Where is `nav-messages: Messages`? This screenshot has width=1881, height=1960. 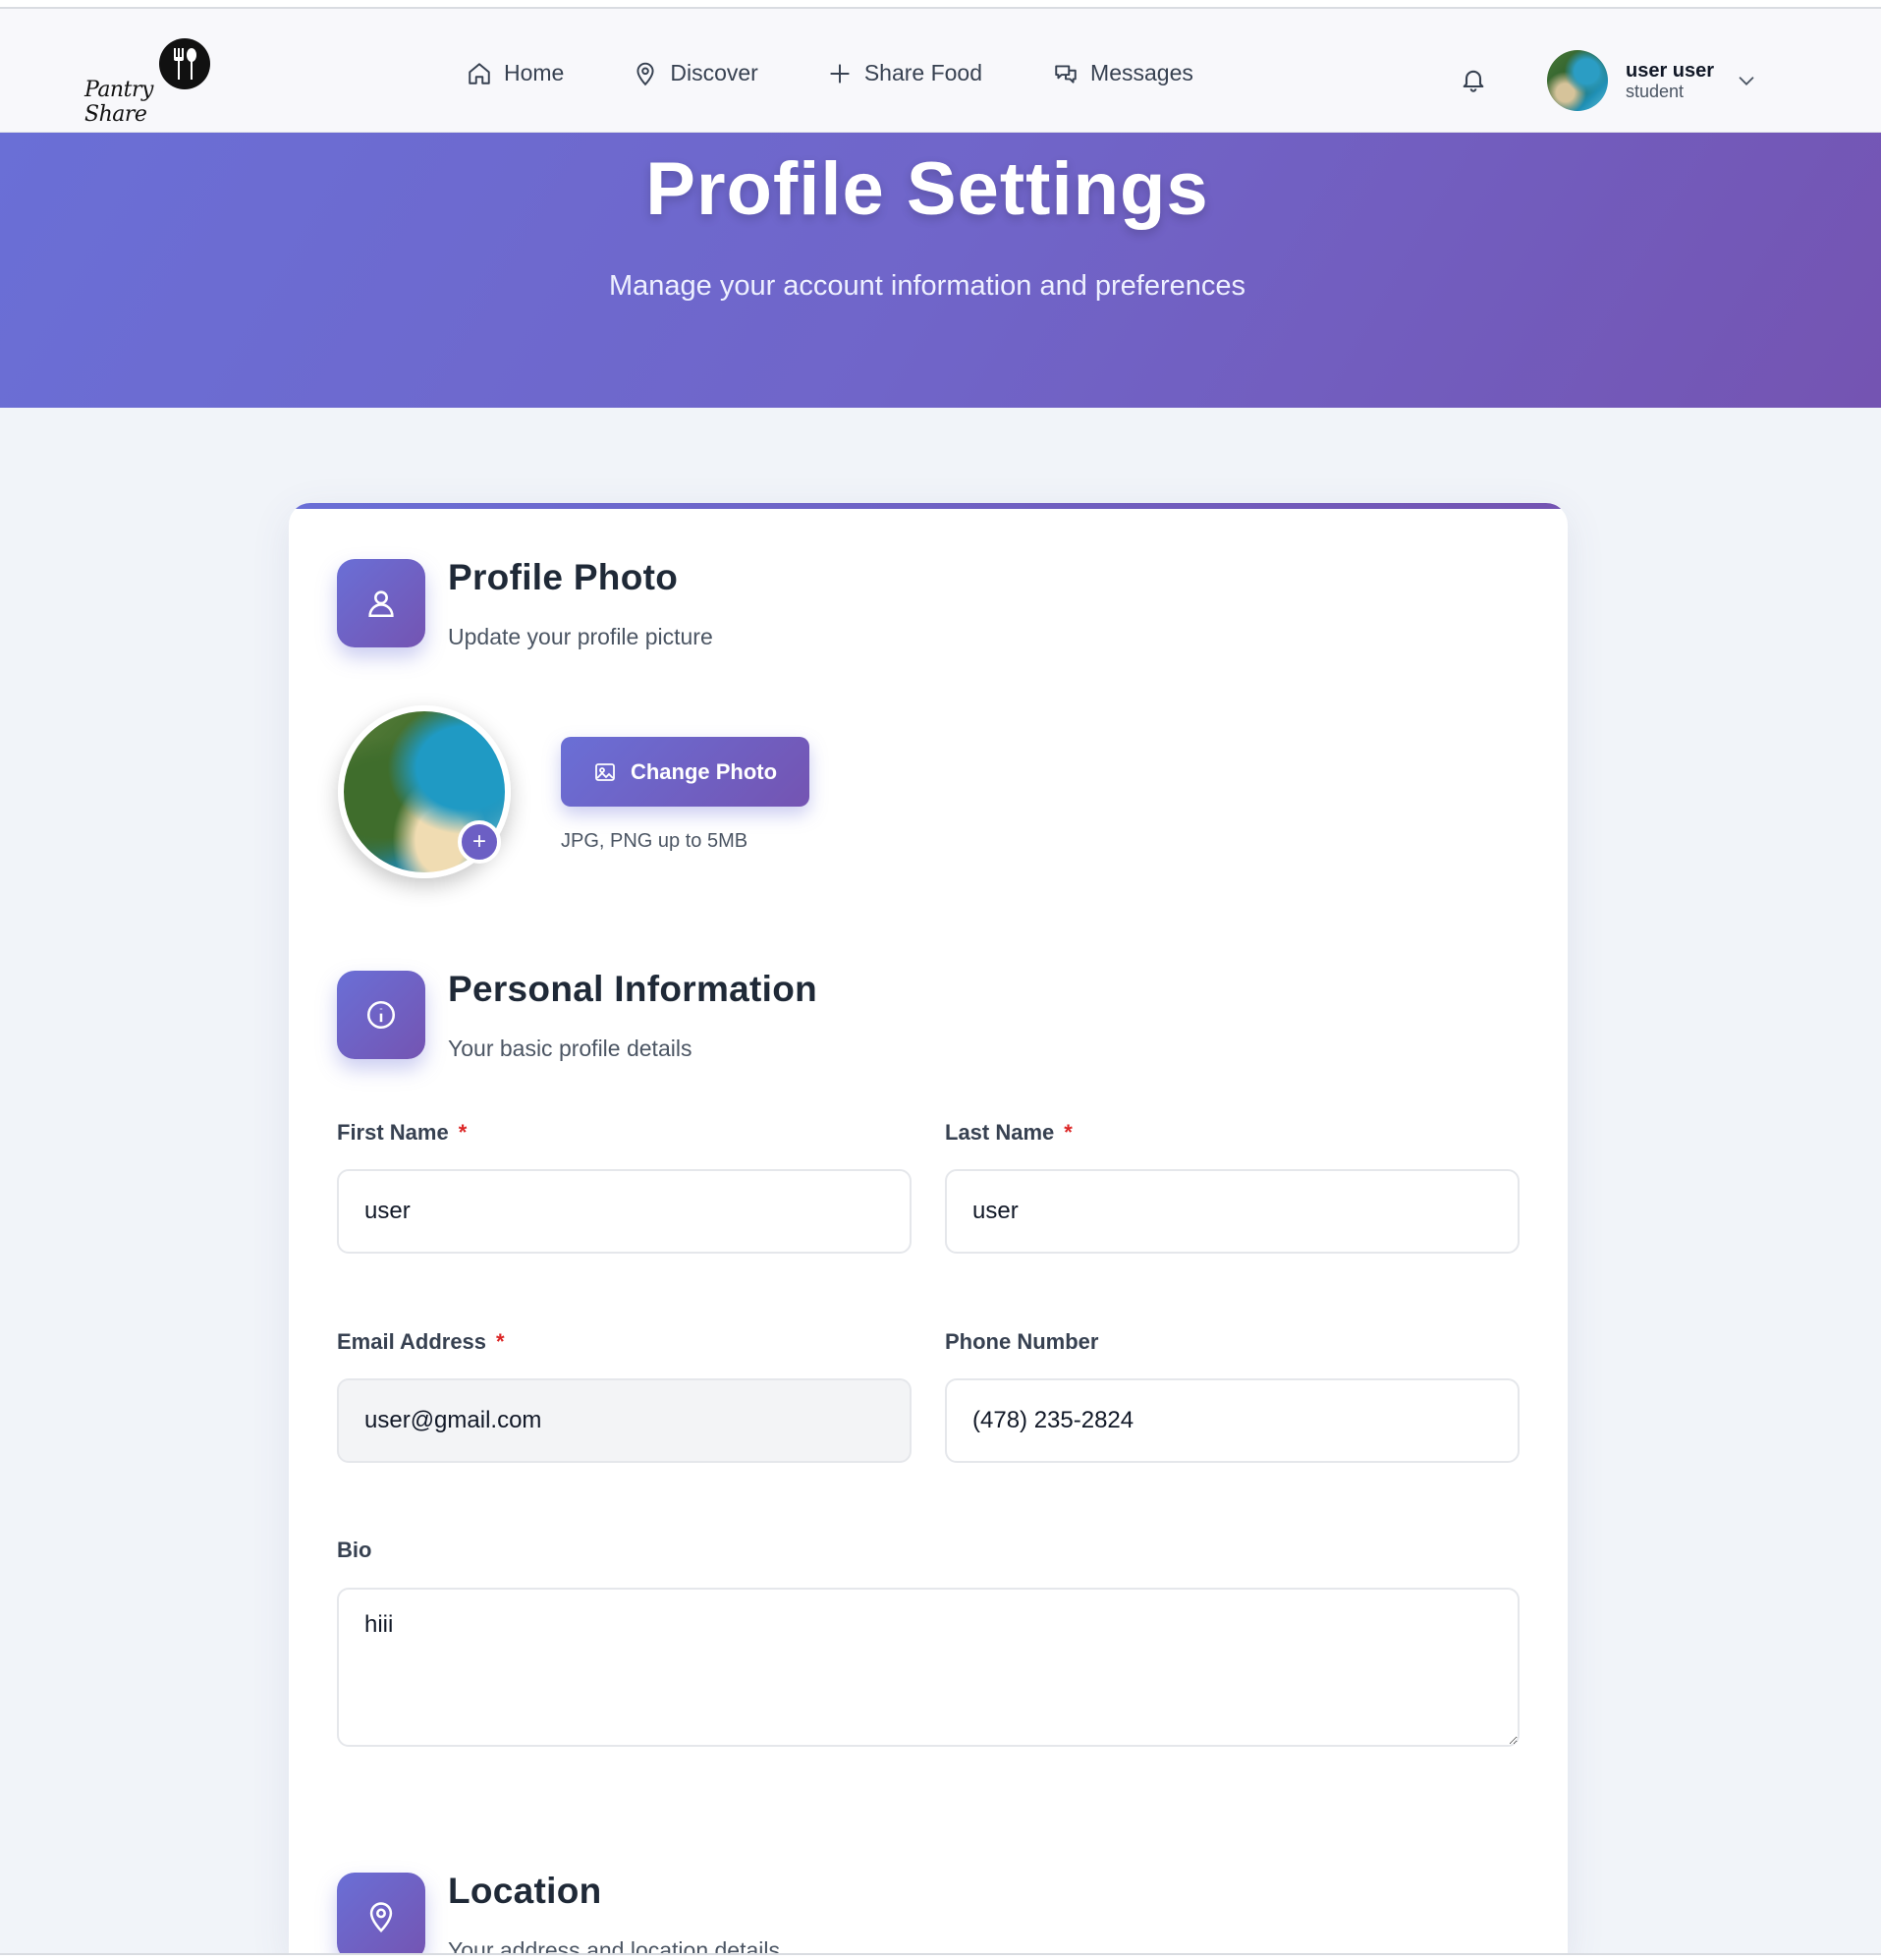
nav-messages: Messages is located at coordinates (1123, 73).